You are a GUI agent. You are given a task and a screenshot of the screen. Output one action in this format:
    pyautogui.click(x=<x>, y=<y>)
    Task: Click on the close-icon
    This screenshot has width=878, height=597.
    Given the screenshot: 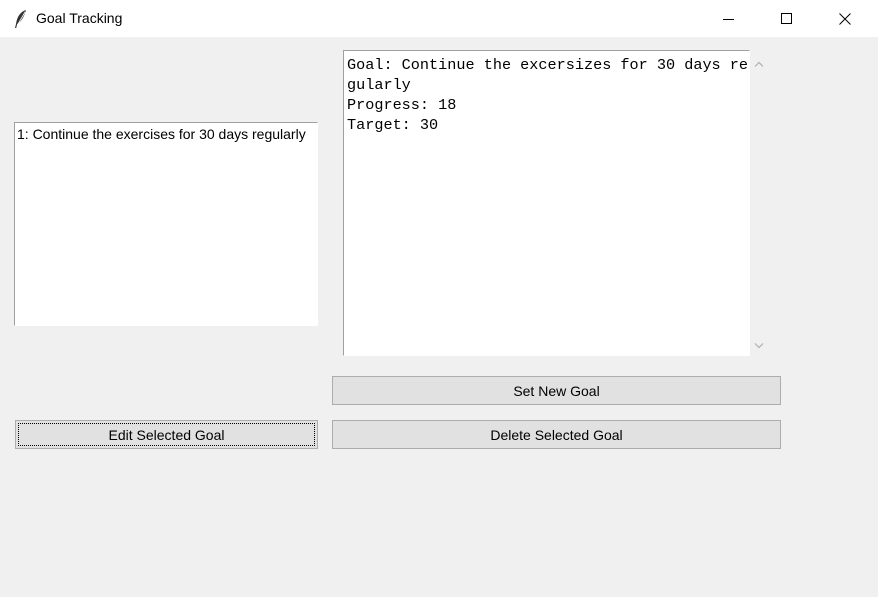 What is the action you would take?
    pyautogui.click(x=845, y=18)
    